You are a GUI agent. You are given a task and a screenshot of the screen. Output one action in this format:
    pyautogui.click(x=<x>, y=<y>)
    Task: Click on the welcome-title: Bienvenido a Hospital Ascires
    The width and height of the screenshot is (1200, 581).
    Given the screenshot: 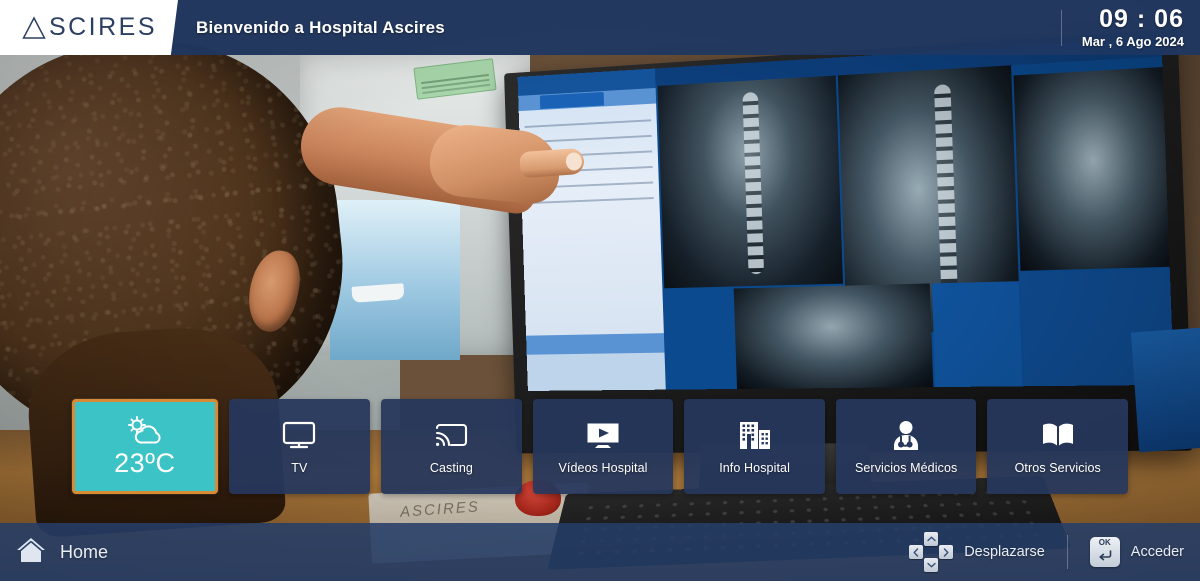 What is the action you would take?
    pyautogui.click(x=320, y=27)
    